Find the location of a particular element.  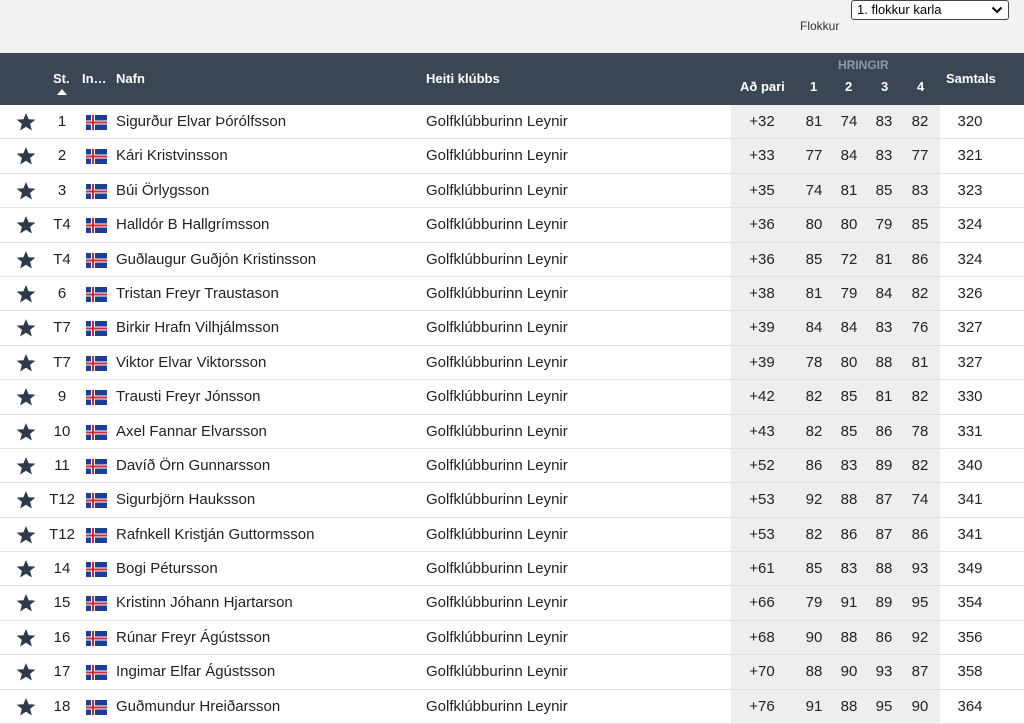

column-header-club: Heiti klúbbs is located at coordinates (463, 78).